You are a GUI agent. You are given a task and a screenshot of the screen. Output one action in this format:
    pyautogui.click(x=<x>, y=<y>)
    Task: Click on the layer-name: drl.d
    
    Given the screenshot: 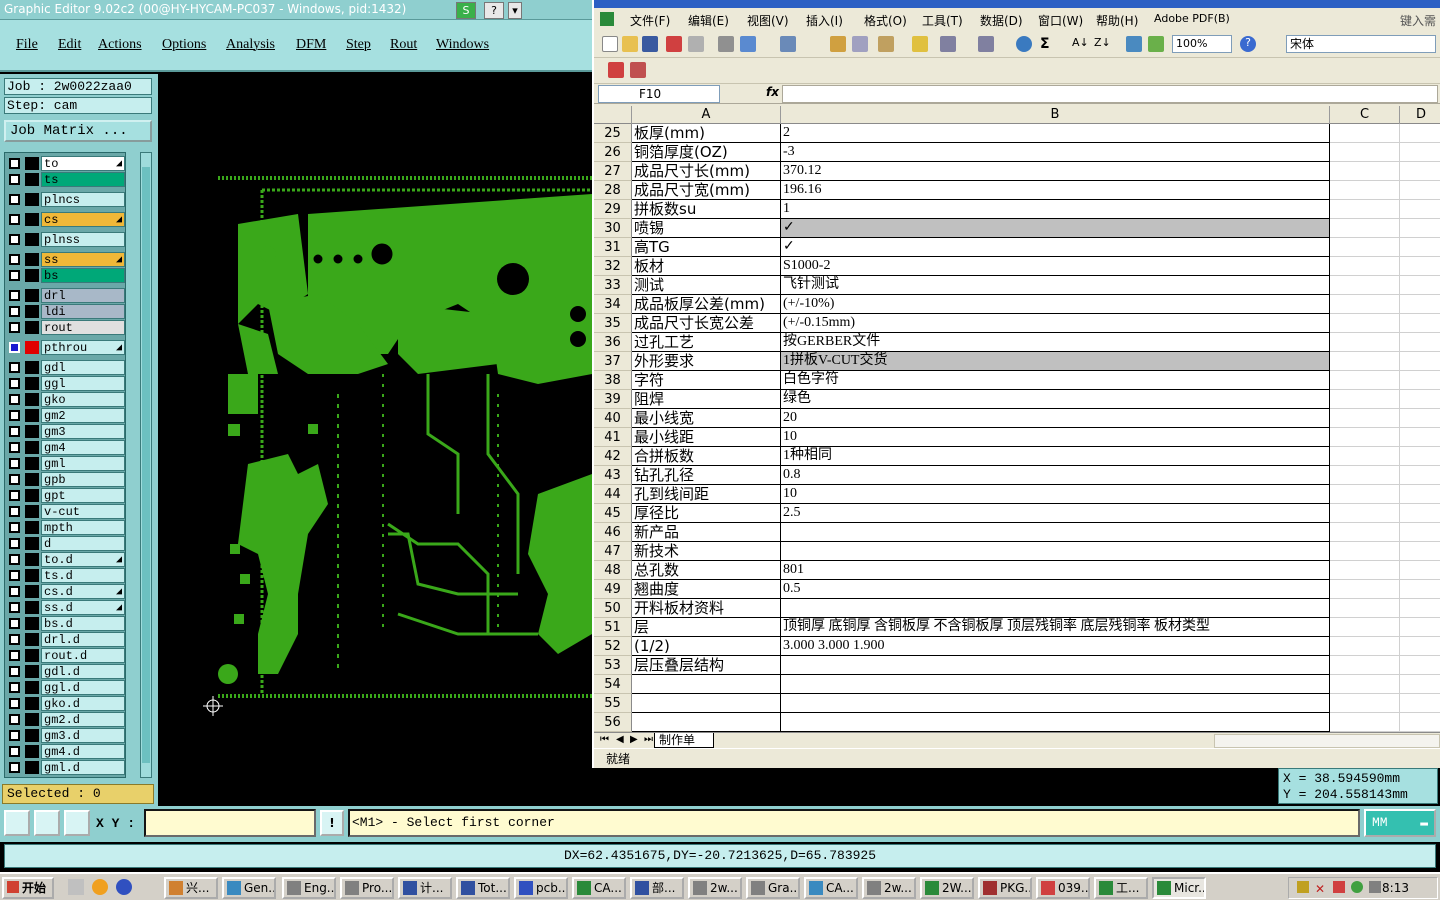 What is the action you would take?
    pyautogui.click(x=83, y=639)
    